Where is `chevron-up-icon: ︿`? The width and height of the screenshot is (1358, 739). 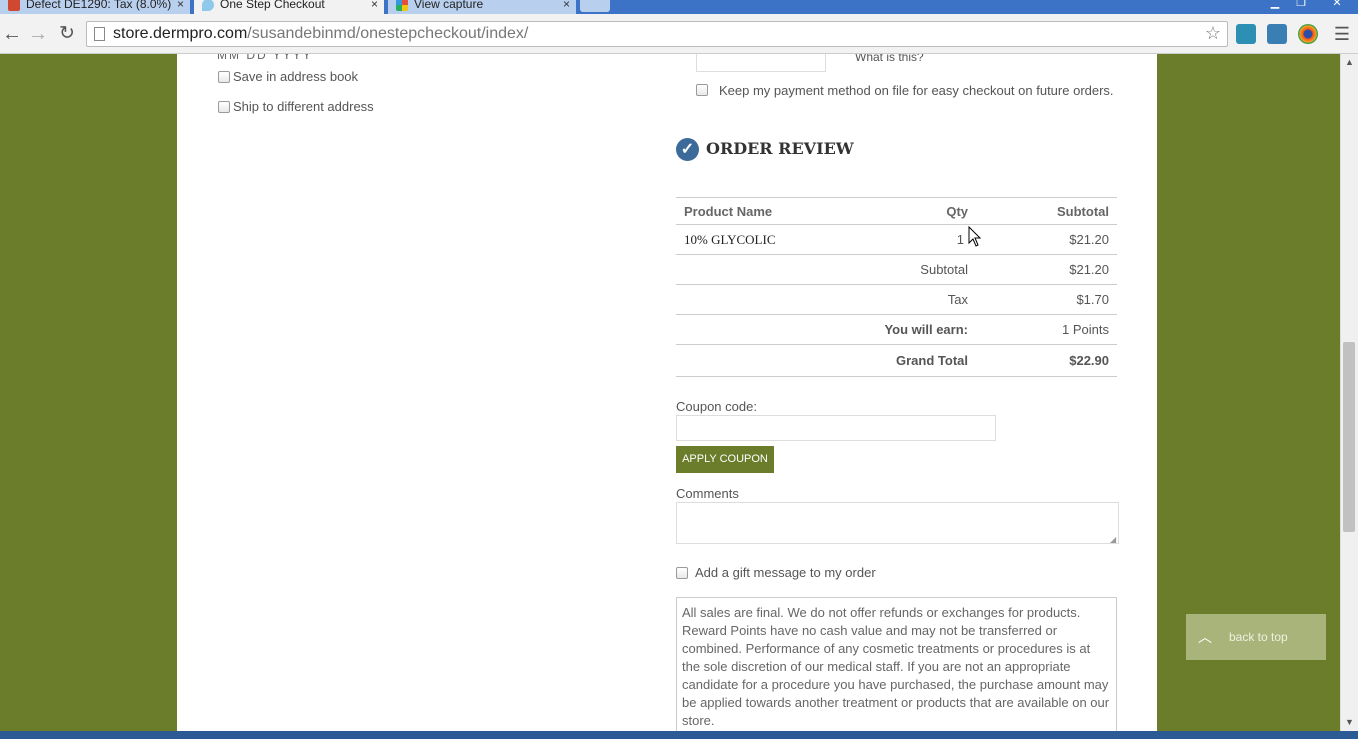
chevron-up-icon: ︿ is located at coordinates (1205, 637).